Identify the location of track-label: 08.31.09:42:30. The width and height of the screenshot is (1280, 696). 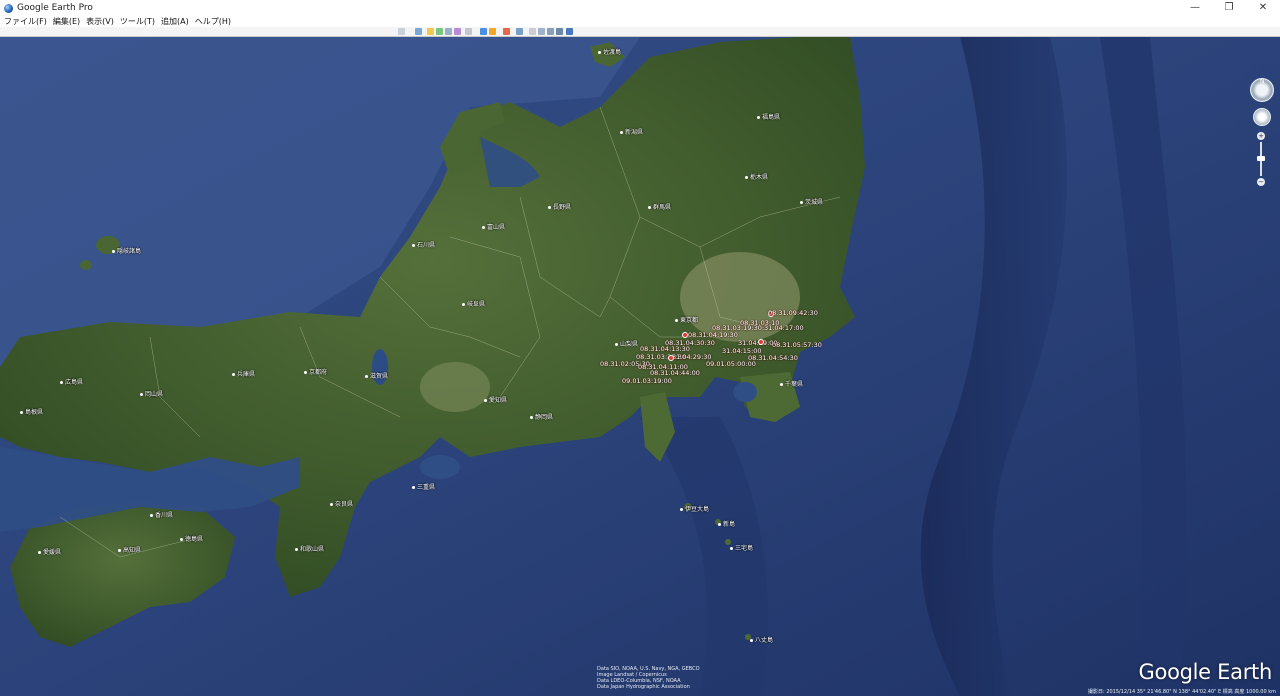
(793, 313).